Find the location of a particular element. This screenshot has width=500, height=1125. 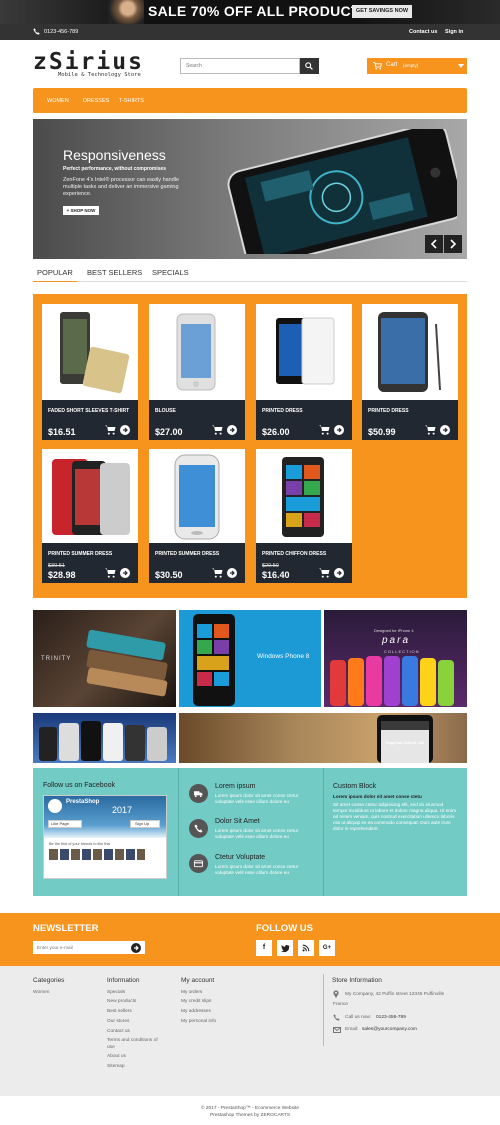

footer-categories-title: Categories is located at coordinates (49, 980).